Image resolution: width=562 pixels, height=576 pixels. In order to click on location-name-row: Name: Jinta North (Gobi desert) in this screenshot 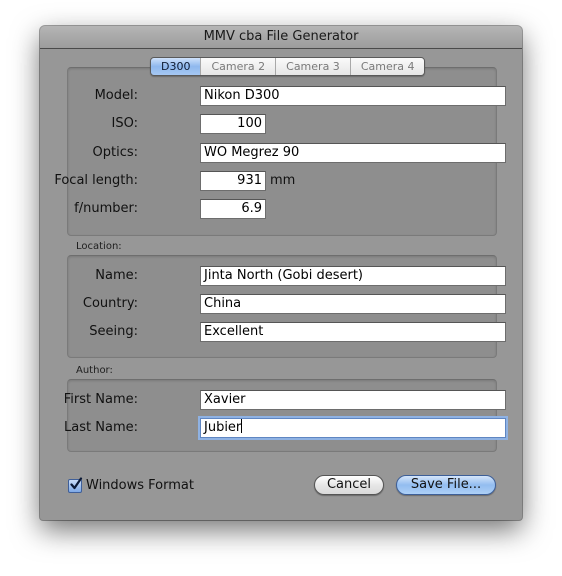, I will do `click(287, 276)`.